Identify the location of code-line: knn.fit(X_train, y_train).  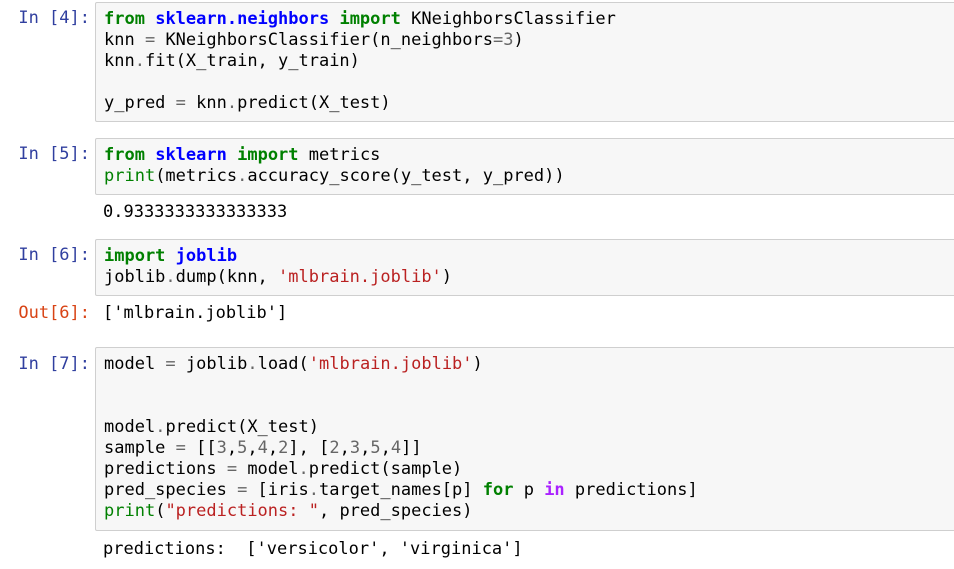
(360, 61).